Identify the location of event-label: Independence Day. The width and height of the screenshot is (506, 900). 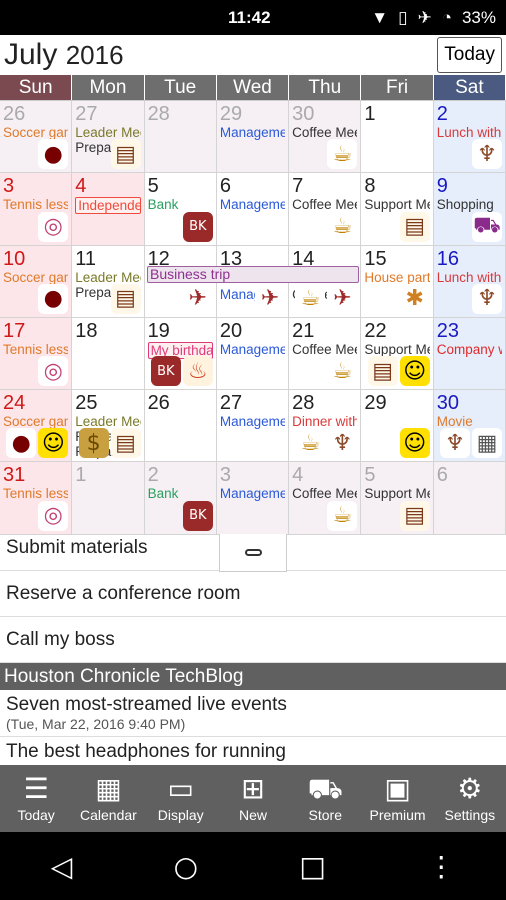
(108, 206).